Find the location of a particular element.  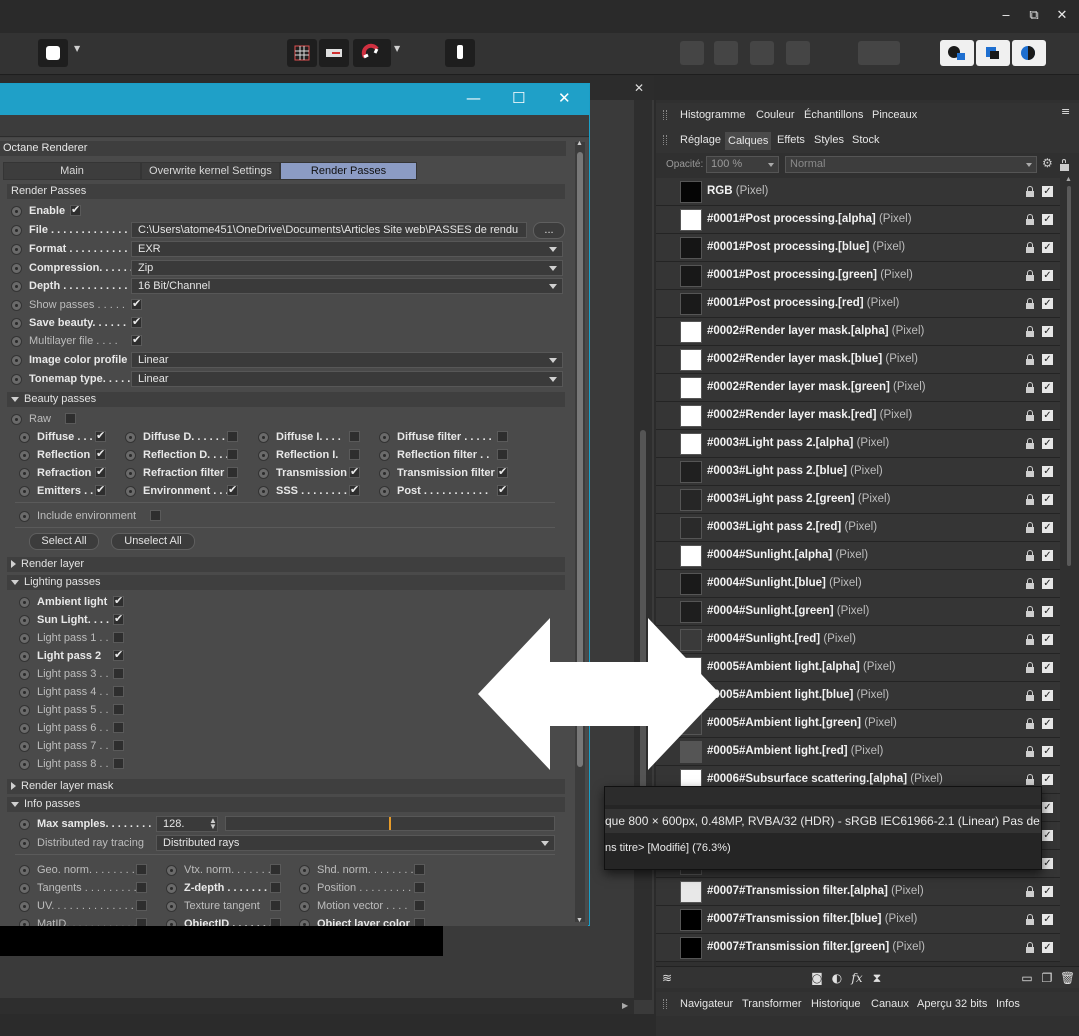

tab-styles: Styles is located at coordinates (829, 140).